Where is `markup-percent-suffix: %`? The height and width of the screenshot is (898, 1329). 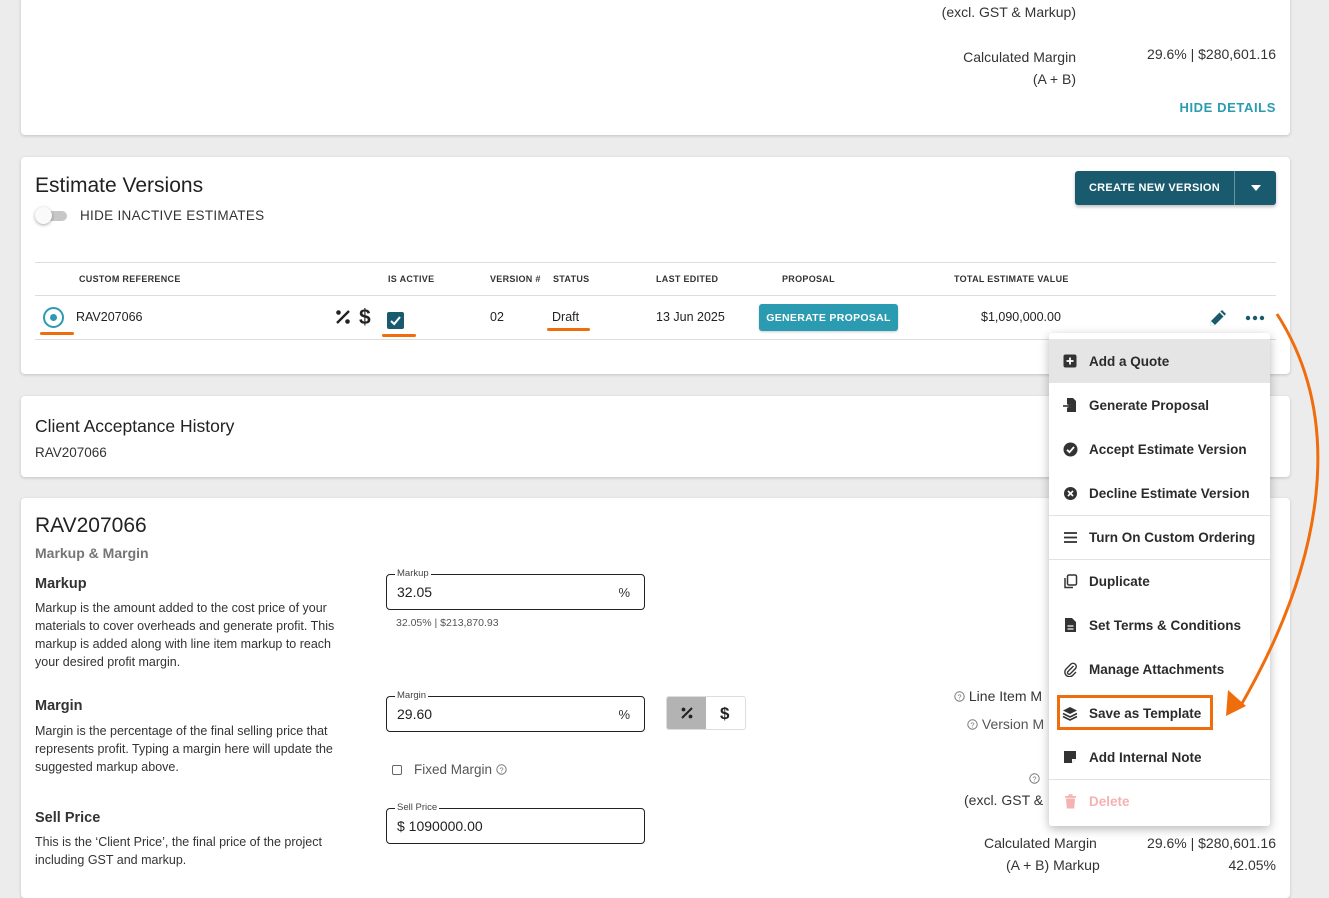 markup-percent-suffix: % is located at coordinates (624, 592).